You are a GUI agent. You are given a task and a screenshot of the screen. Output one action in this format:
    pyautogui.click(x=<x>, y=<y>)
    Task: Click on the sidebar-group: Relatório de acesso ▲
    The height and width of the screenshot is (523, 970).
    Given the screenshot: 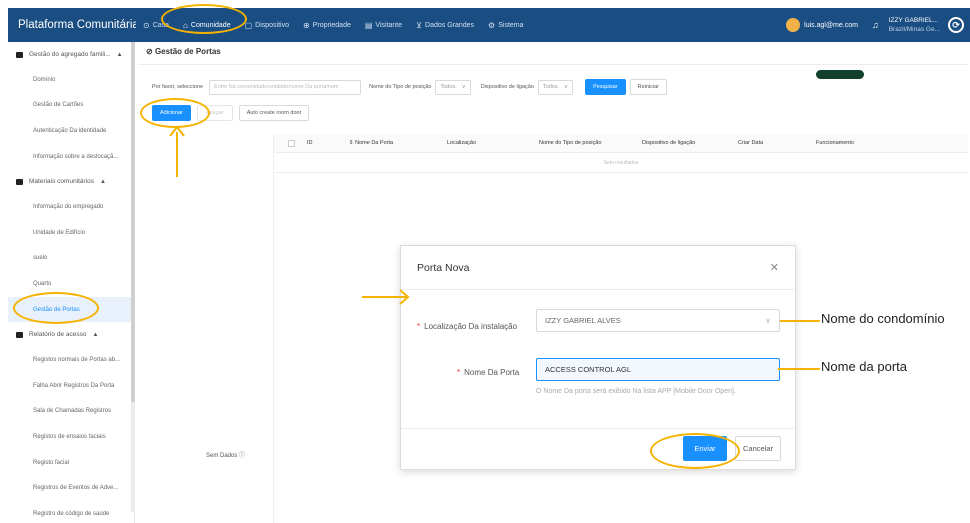 What is the action you would take?
    pyautogui.click(x=71, y=334)
    